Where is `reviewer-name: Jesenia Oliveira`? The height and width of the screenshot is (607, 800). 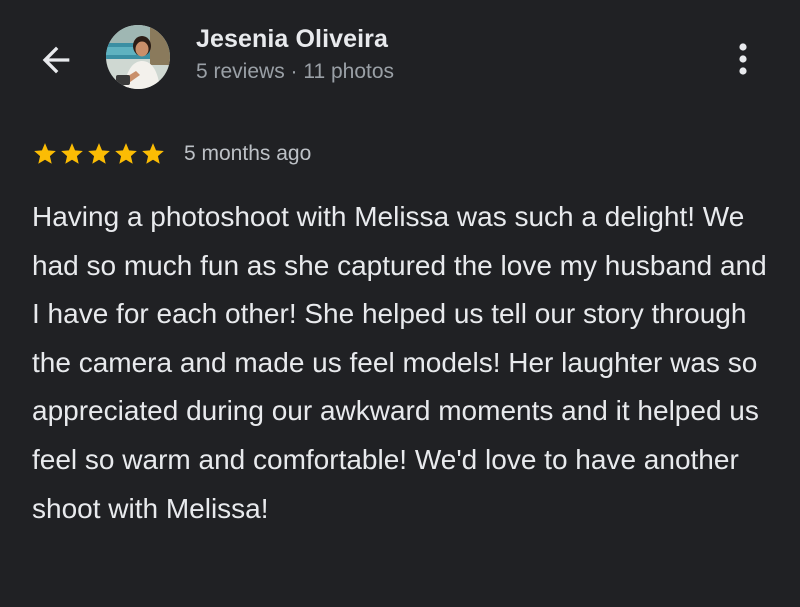 reviewer-name: Jesenia Oliveira is located at coordinates (292, 39).